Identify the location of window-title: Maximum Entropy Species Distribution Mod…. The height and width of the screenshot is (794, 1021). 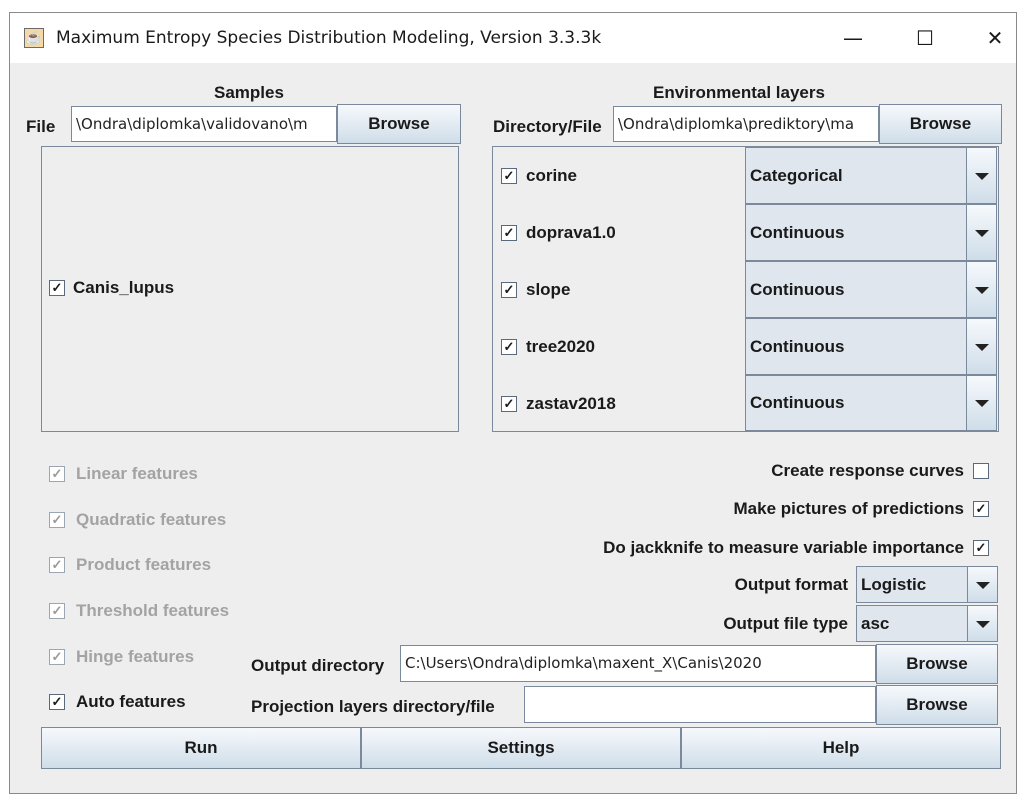
(329, 38).